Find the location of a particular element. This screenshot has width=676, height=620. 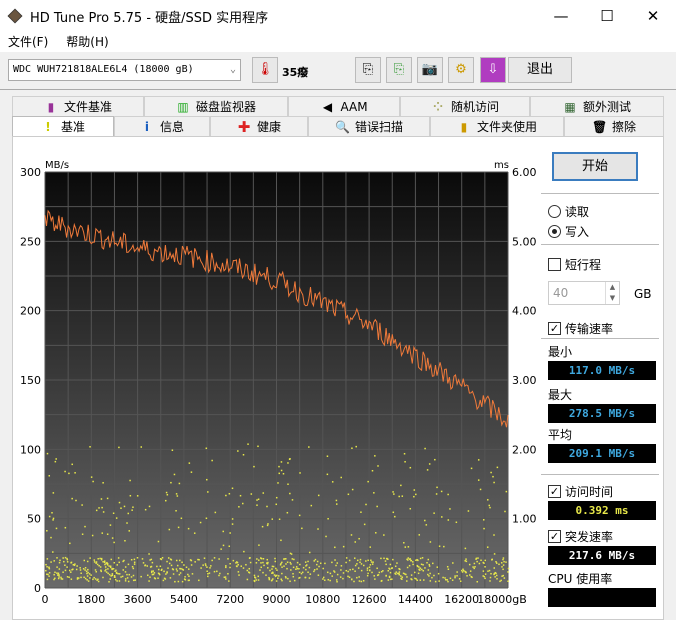

maximize-button: ☐ is located at coordinates (607, 16).